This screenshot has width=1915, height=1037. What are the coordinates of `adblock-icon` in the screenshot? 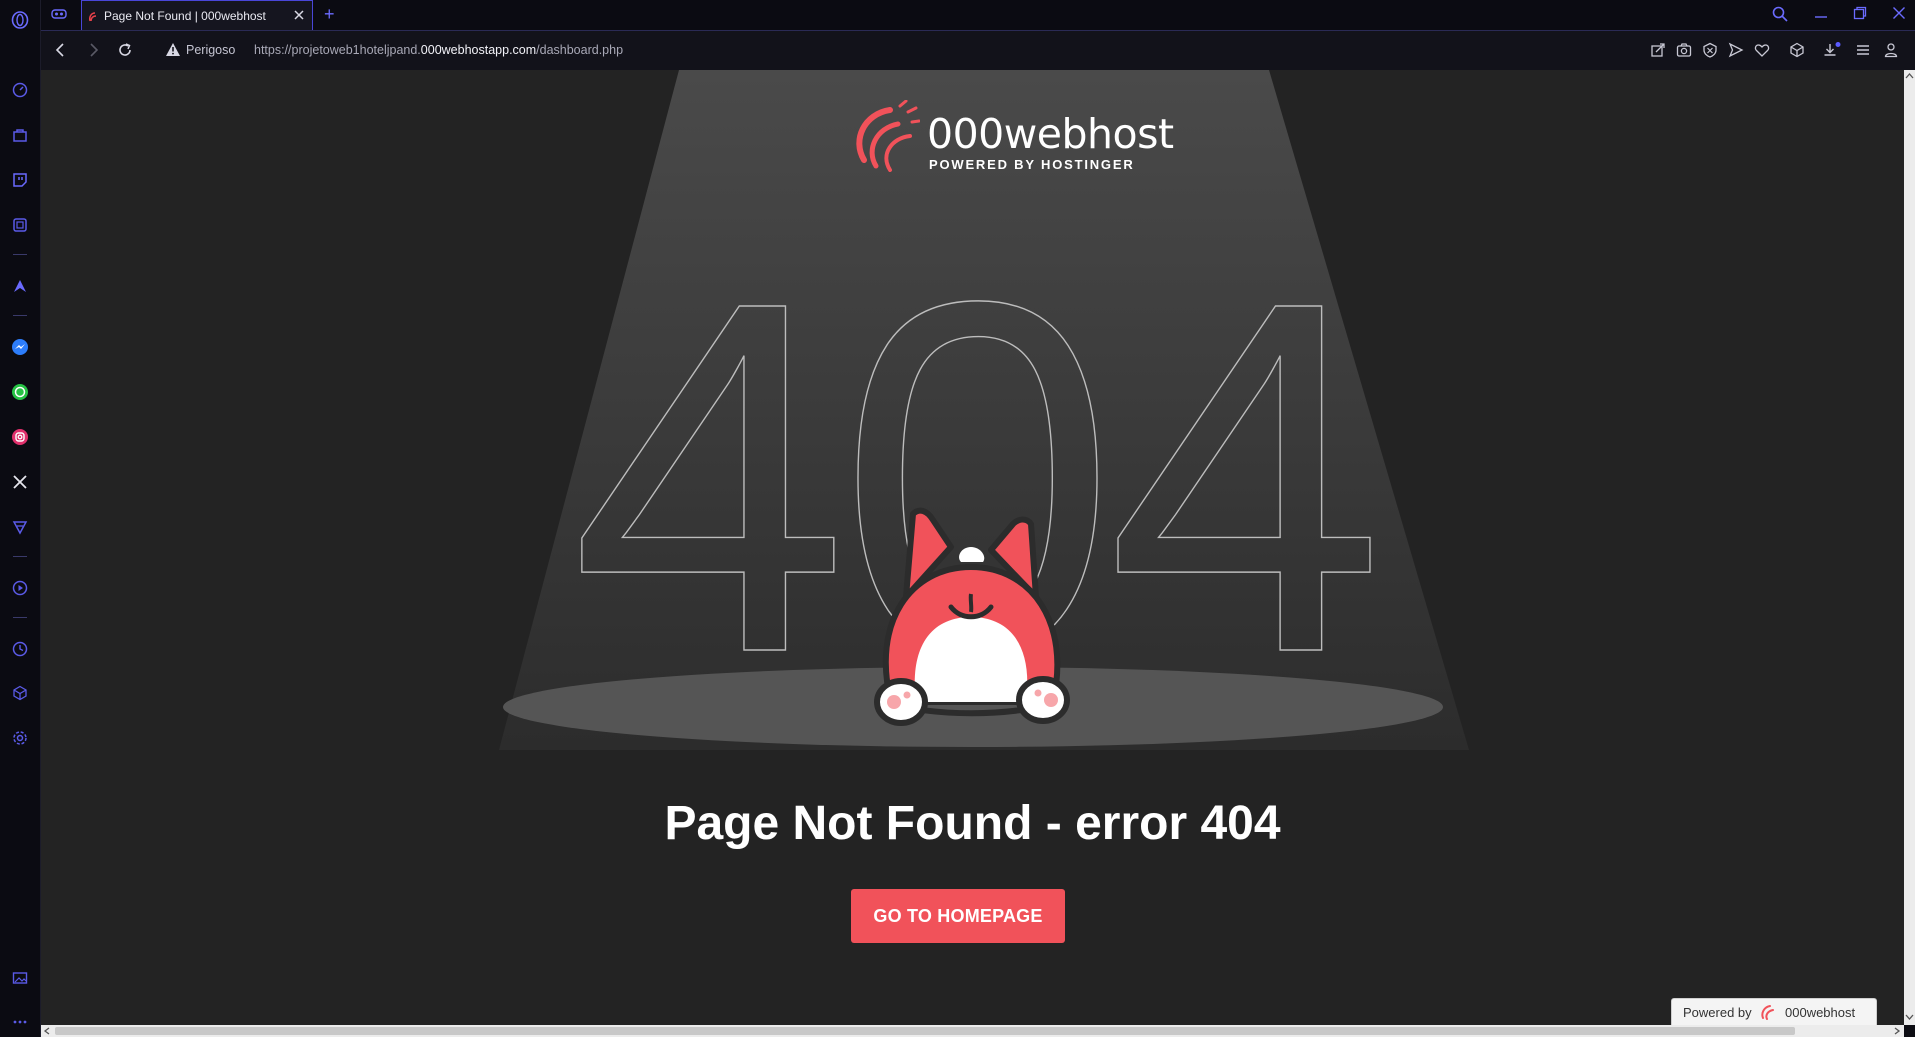 It's located at (1710, 52).